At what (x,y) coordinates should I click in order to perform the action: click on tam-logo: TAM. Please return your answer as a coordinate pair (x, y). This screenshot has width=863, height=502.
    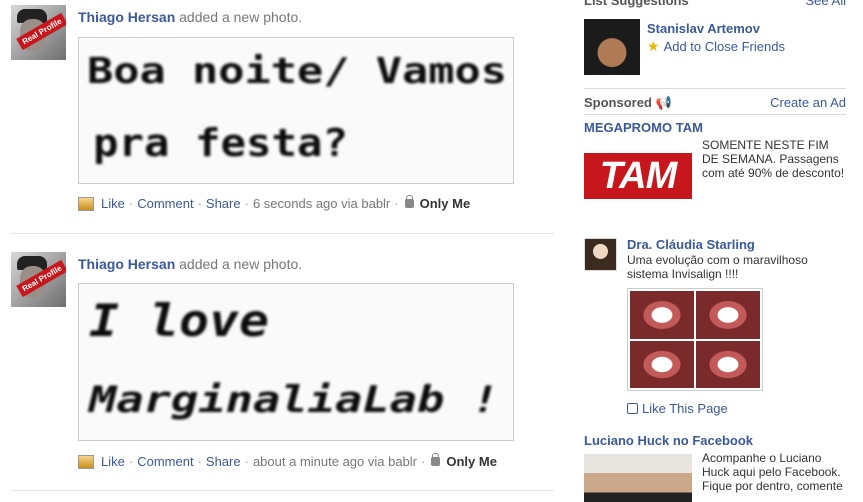
    Looking at the image, I should click on (638, 176).